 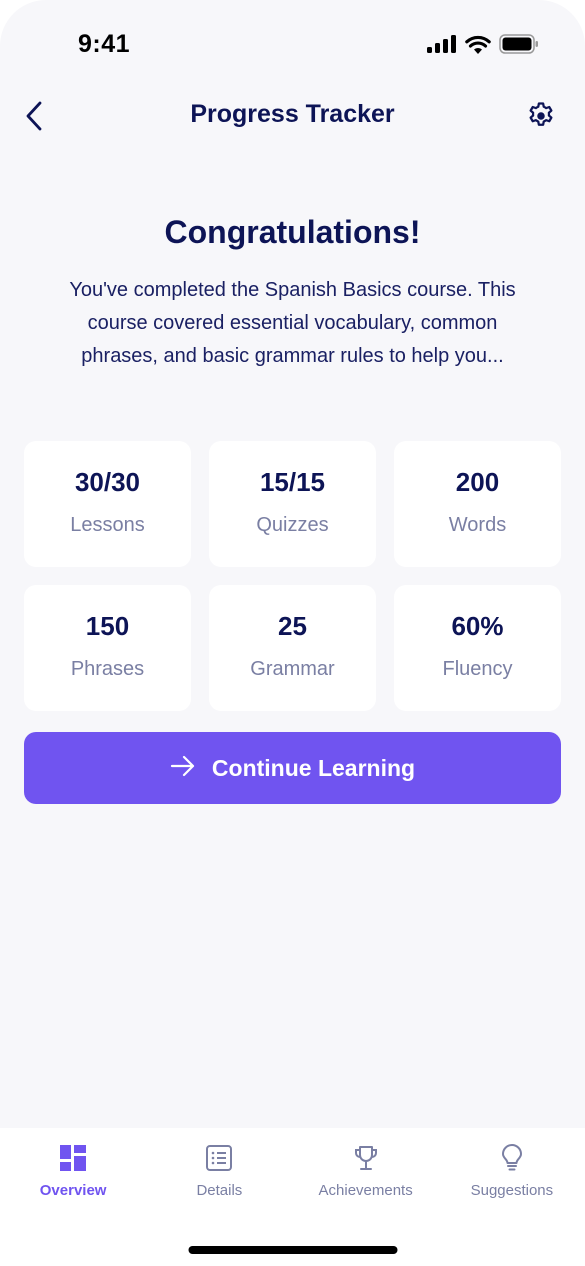 I want to click on gear-icon, so click(x=541, y=118).